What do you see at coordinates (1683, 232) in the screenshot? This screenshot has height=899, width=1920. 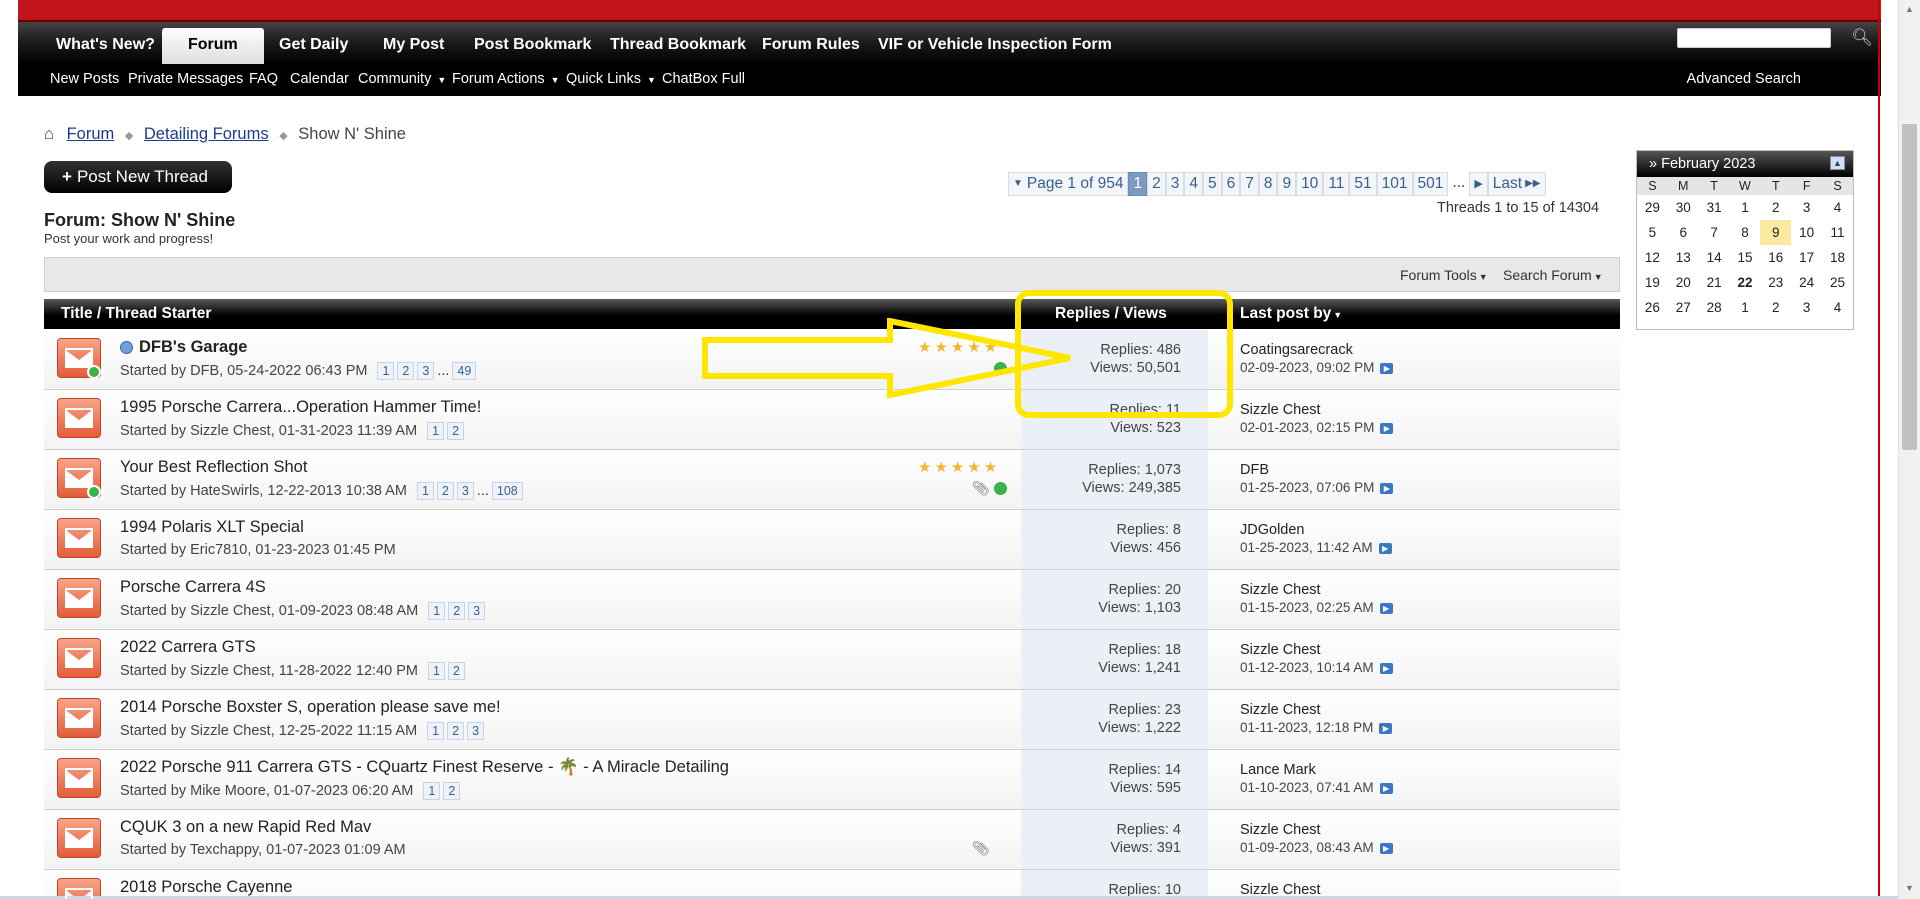 I see `calendar-day: 6` at bounding box center [1683, 232].